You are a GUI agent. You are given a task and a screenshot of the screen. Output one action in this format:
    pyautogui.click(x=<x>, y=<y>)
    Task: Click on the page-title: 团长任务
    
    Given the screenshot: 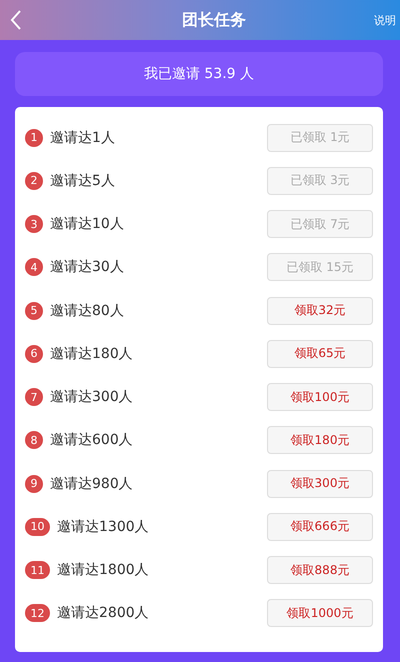 What is the action you would take?
    pyautogui.click(x=214, y=20)
    